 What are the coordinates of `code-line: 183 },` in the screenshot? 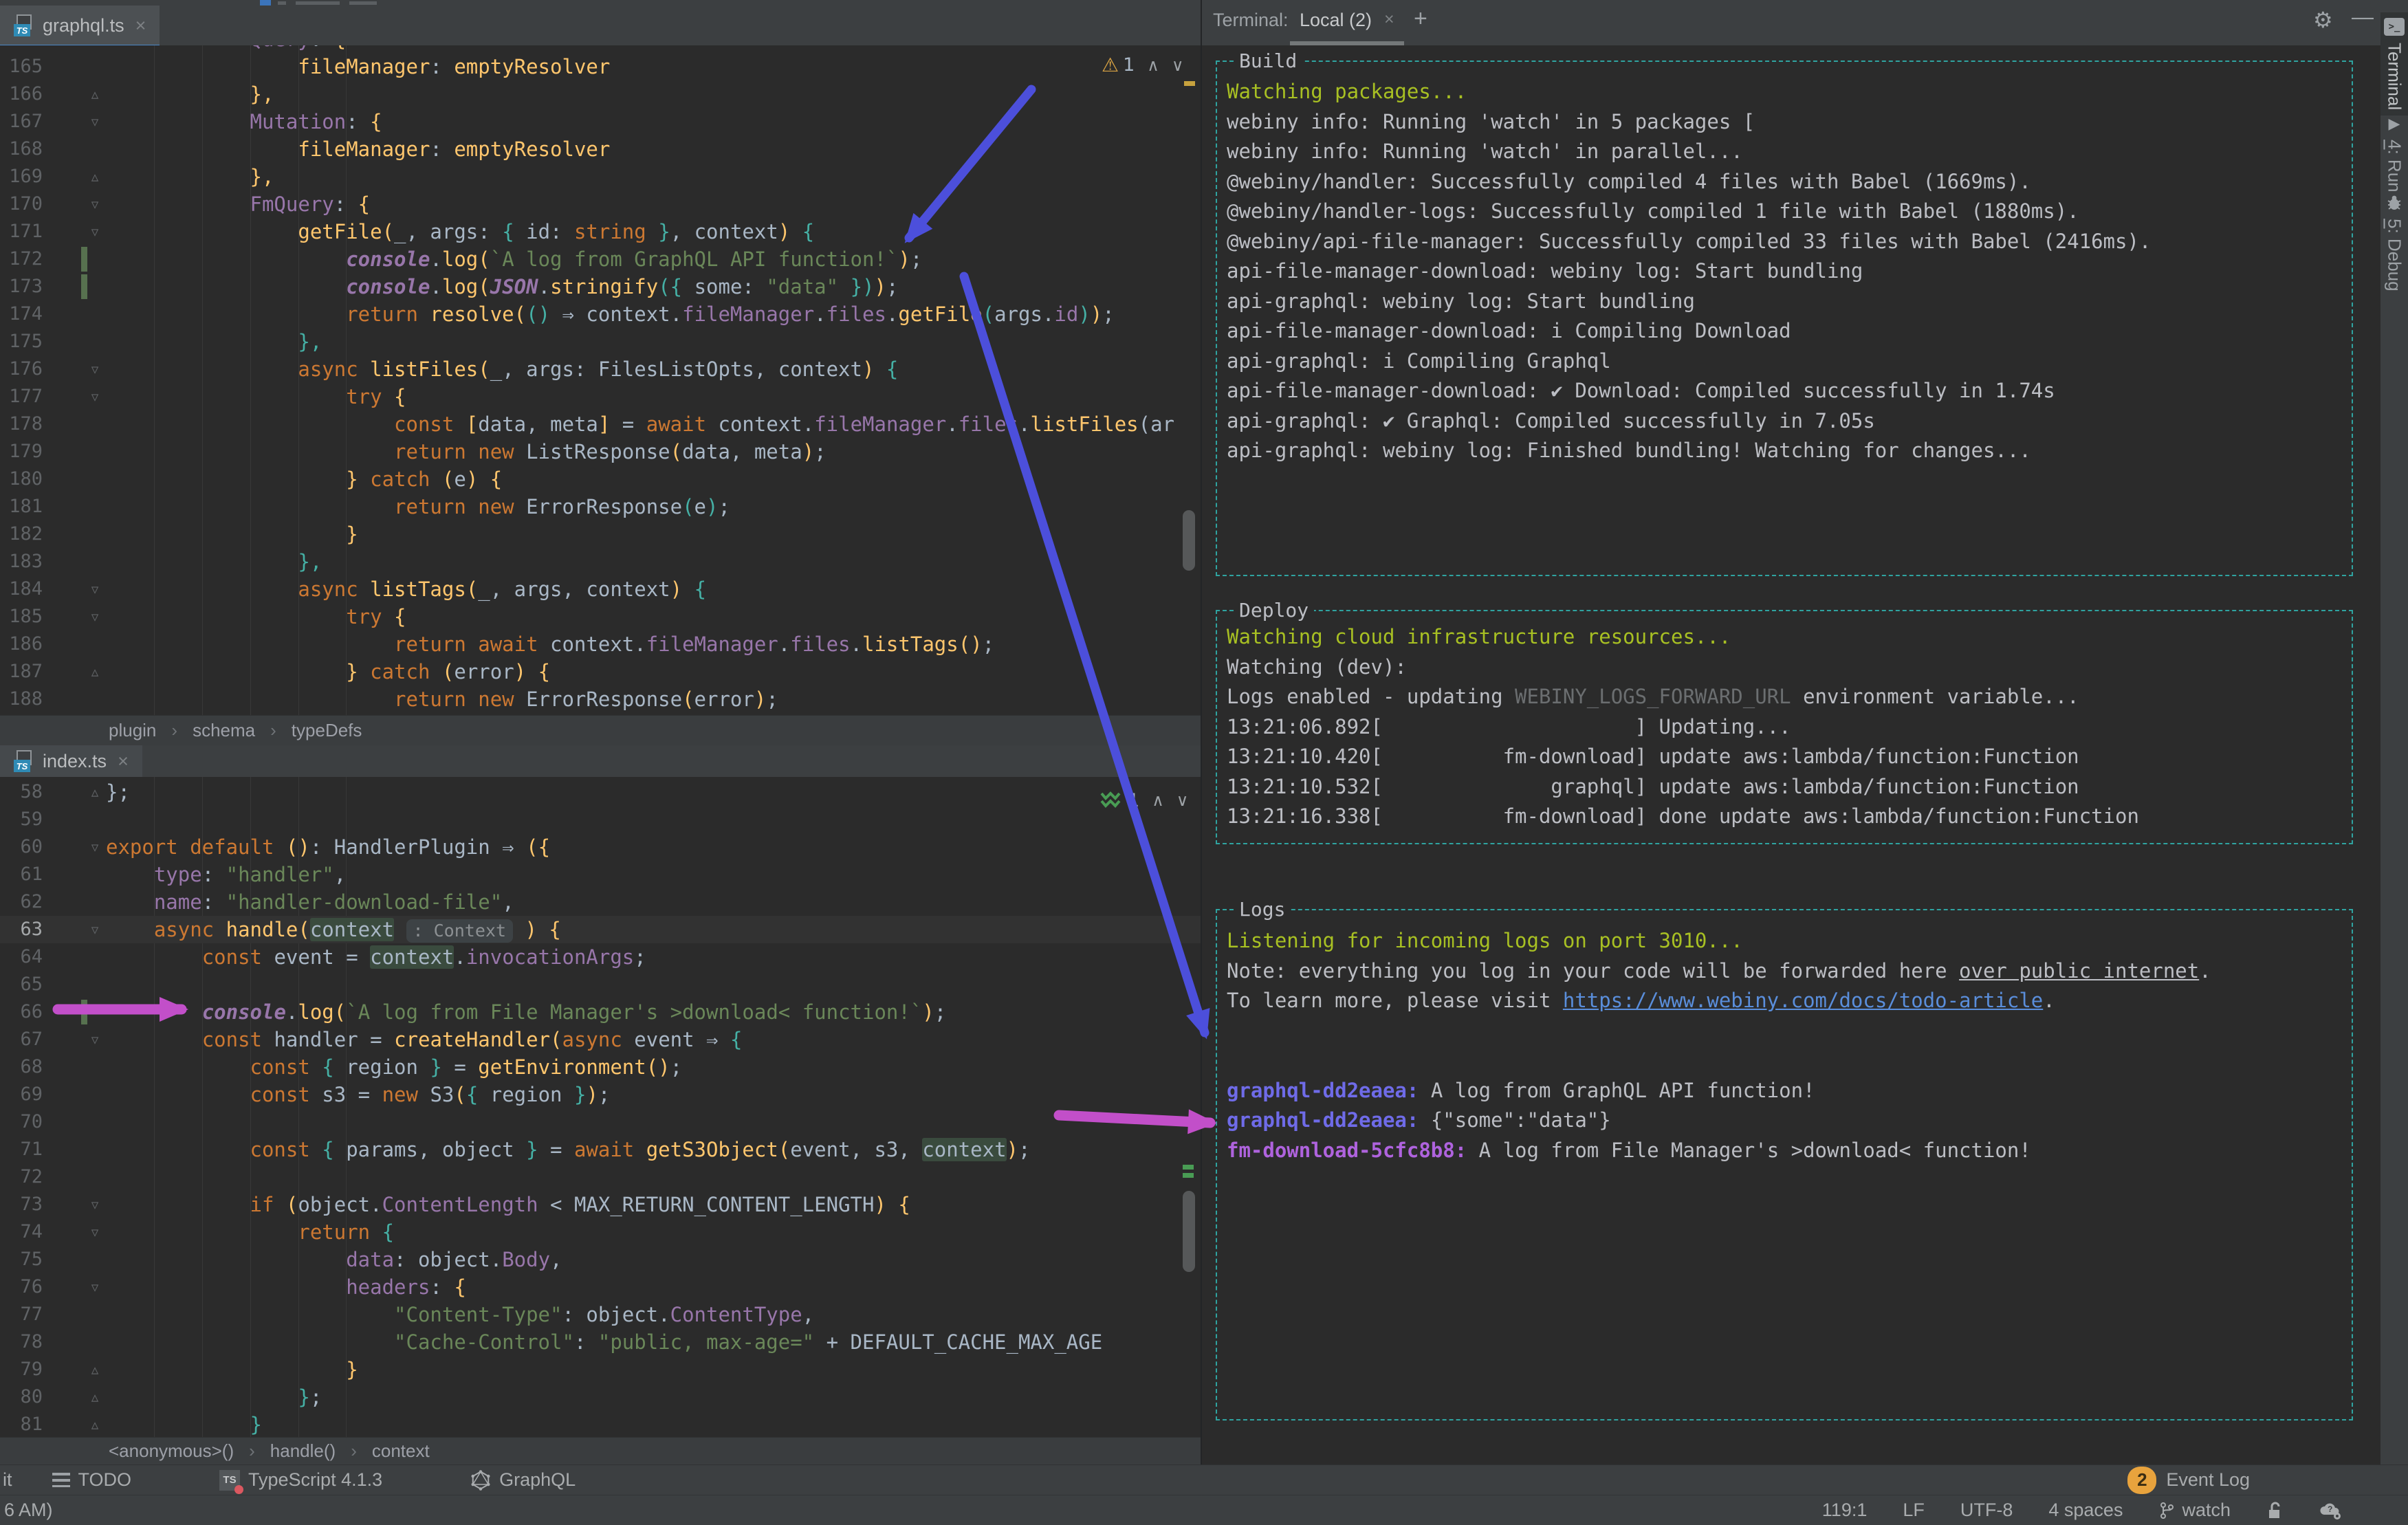 It's located at (600, 561).